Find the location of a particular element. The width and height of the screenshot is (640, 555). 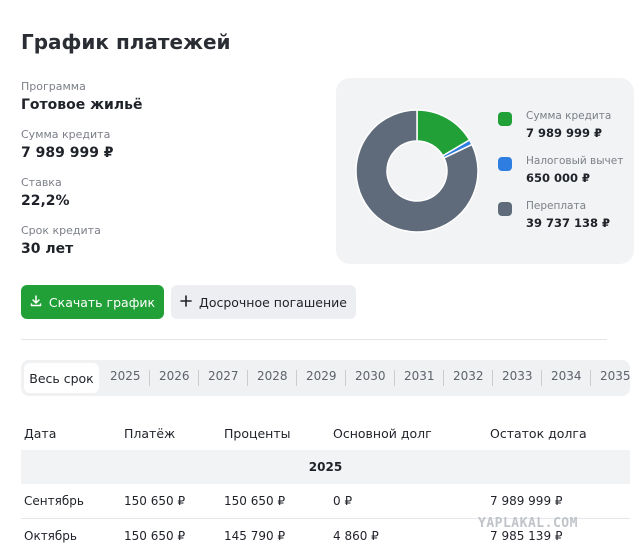

legend-swatch-overpay is located at coordinates (505, 209).